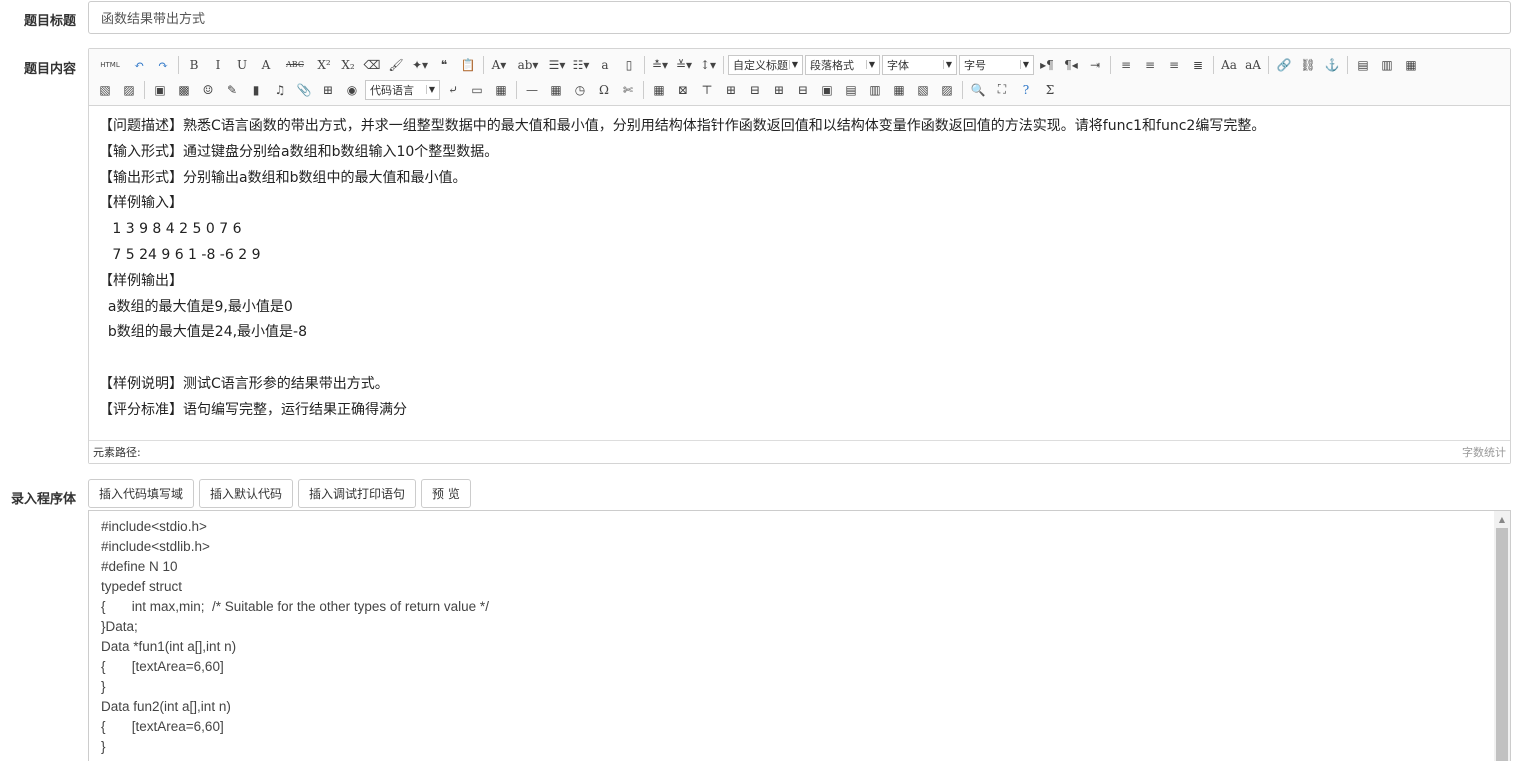 This screenshot has width=1515, height=761. Describe the element at coordinates (978, 90) in the screenshot. I see `search-replace-button: 🔍` at that location.